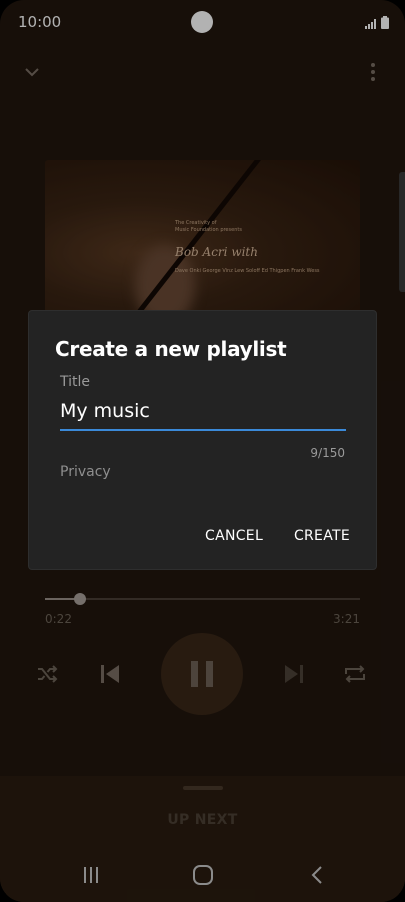 This screenshot has height=902, width=405. Describe the element at coordinates (85, 472) in the screenshot. I see `privacy-label: Privacy` at that location.